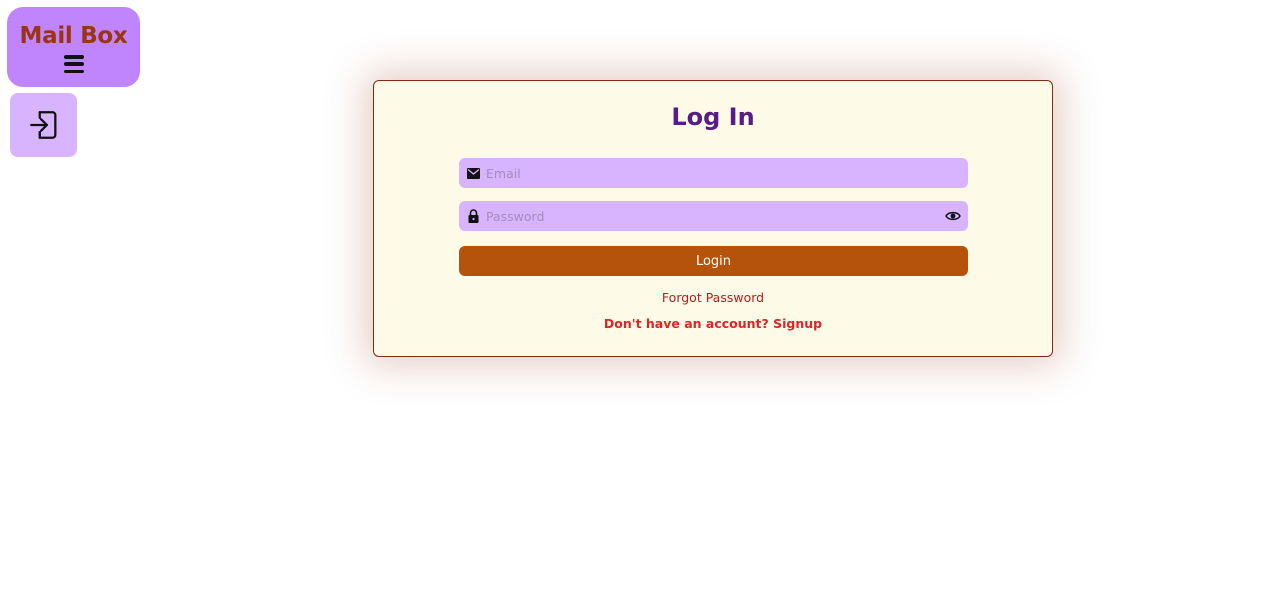 The image size is (1280, 602). I want to click on login-nav-button, so click(43, 125).